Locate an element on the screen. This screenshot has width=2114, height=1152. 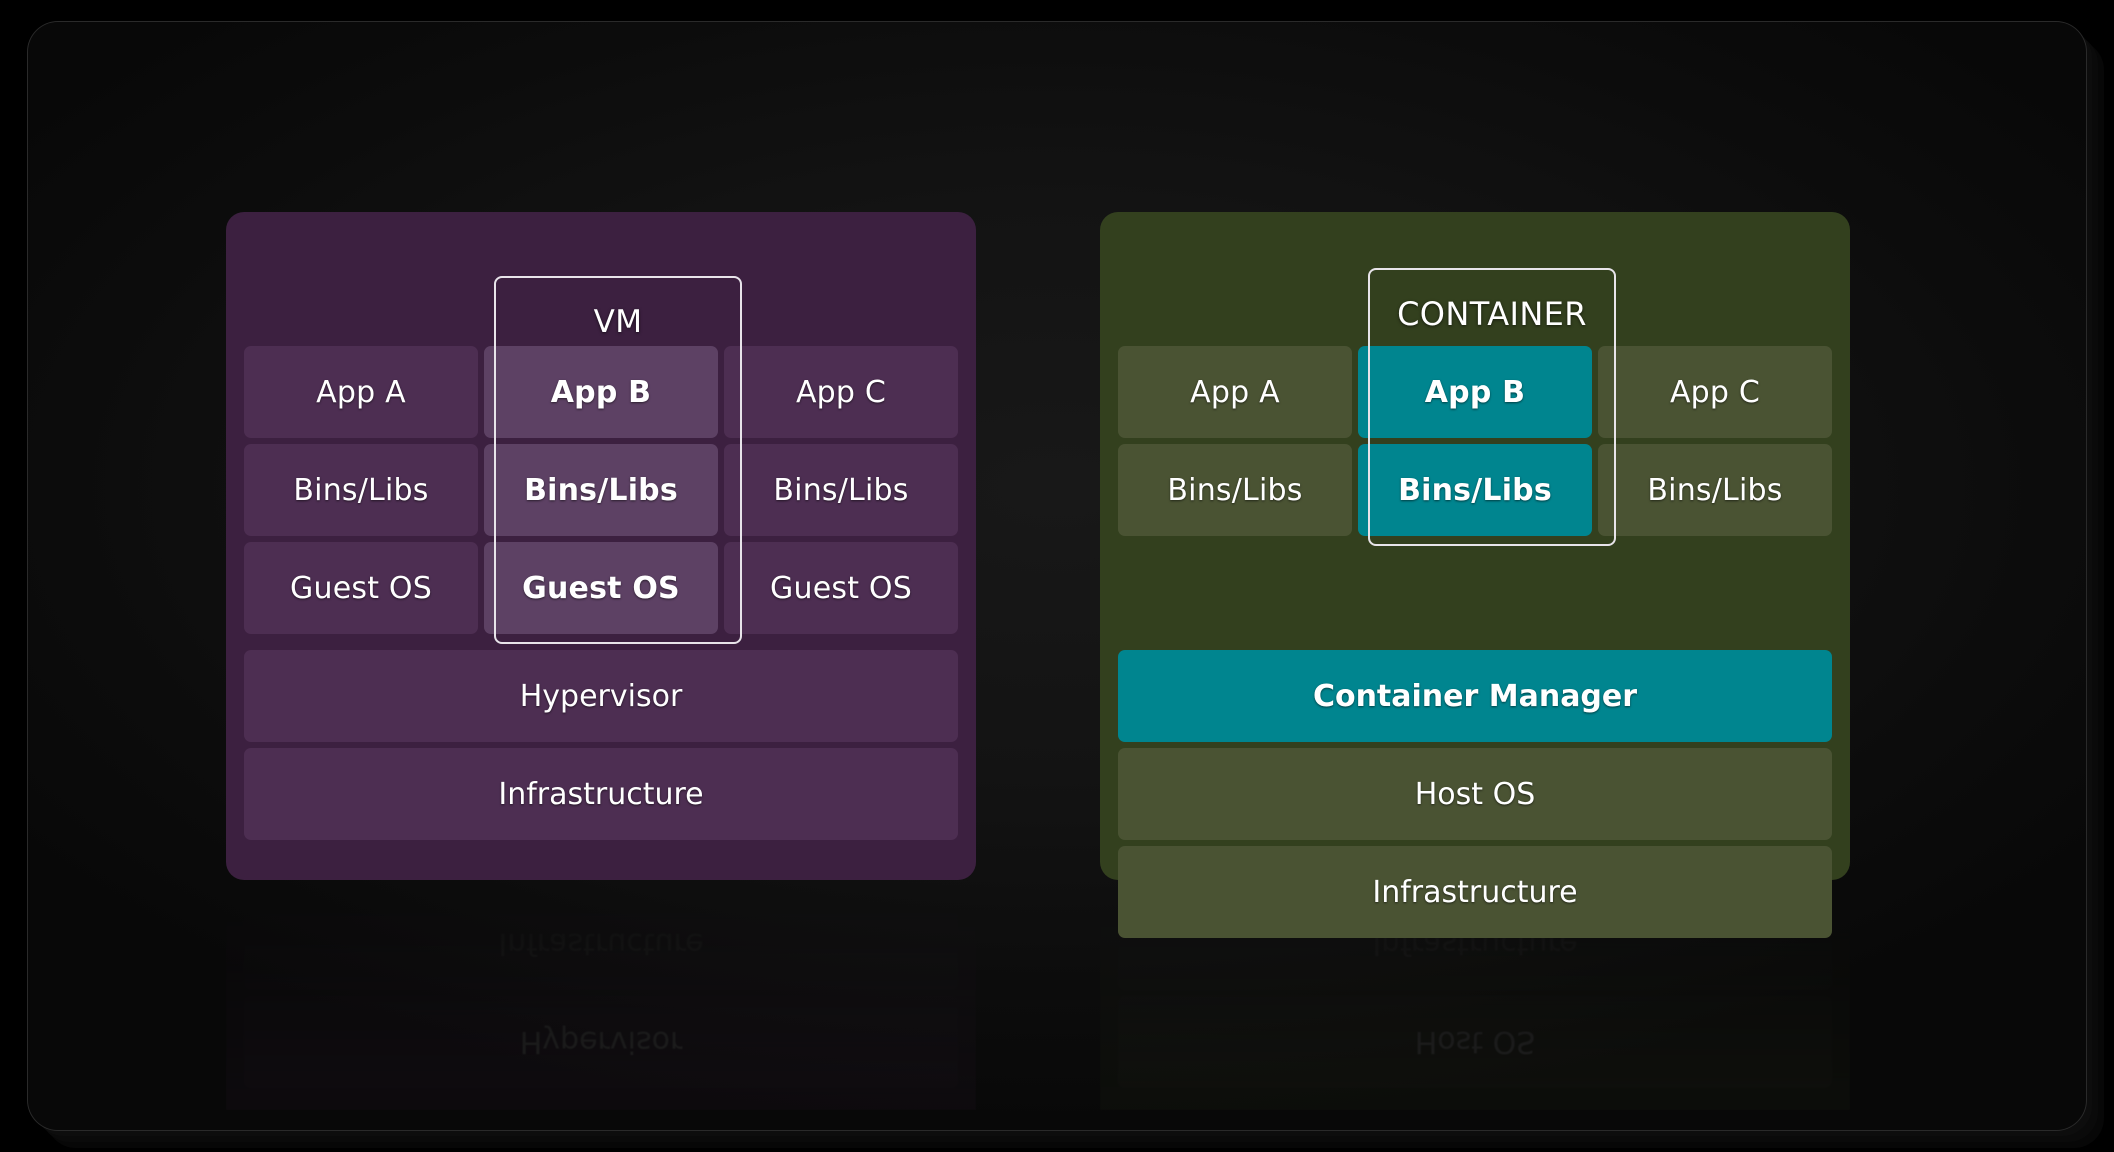
vm-cell-bins-libs-a: Bins/Libs is located at coordinates (361, 490).